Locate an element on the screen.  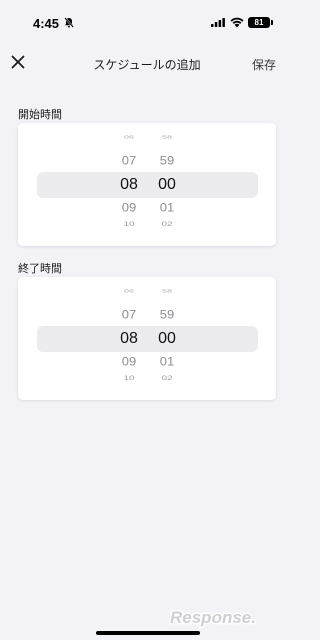
battery-icon: 81 is located at coordinates (259, 22).